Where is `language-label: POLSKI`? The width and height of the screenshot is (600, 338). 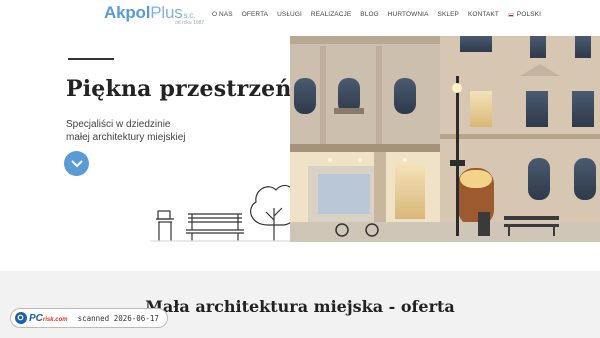 language-label: POLSKI is located at coordinates (528, 14).